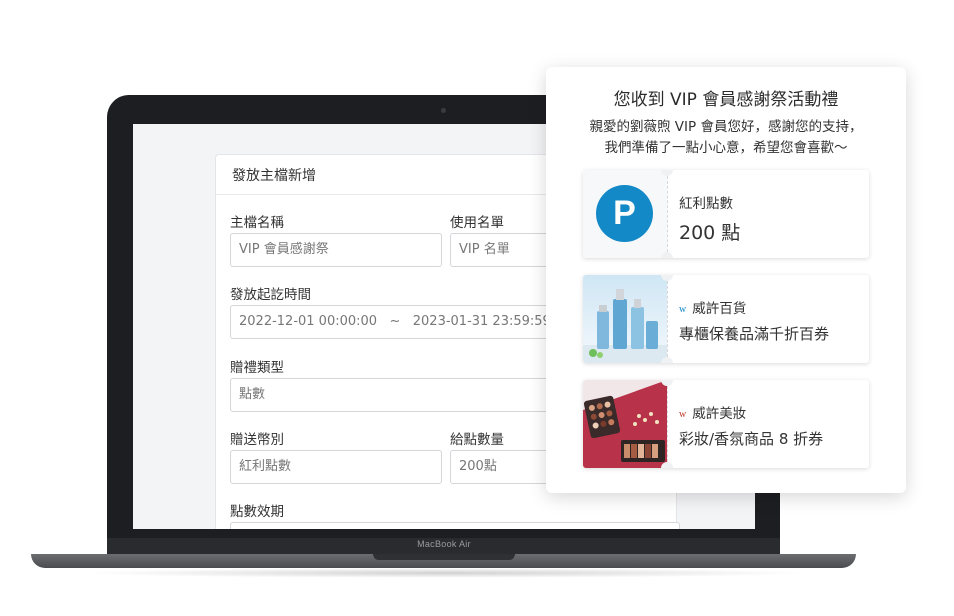 This screenshot has width=954, height=616. What do you see at coordinates (710, 233) in the screenshot?
I see `coupon-points-value: 200 點` at bounding box center [710, 233].